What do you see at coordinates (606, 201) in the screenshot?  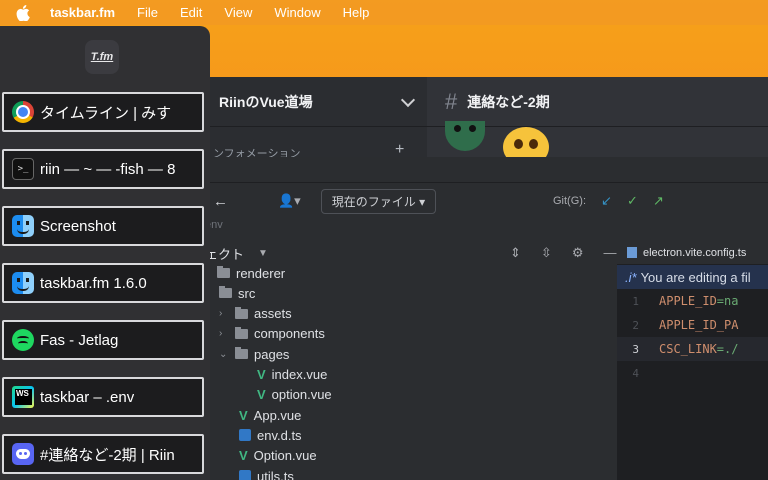 I see `git-update-icon: ↙` at bounding box center [606, 201].